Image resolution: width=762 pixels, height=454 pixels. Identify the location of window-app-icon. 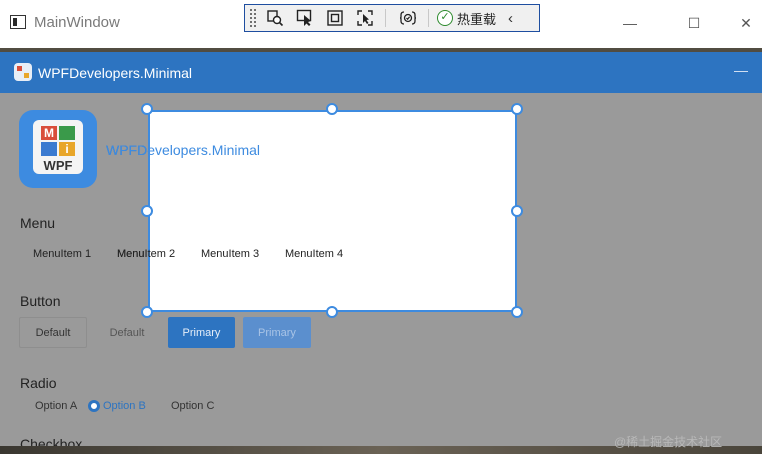
(18, 22).